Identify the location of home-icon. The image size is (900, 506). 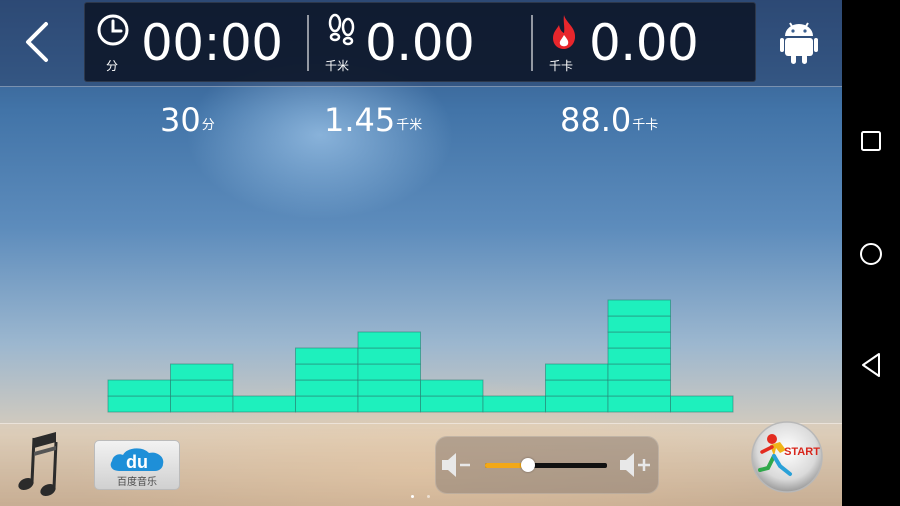
(871, 254).